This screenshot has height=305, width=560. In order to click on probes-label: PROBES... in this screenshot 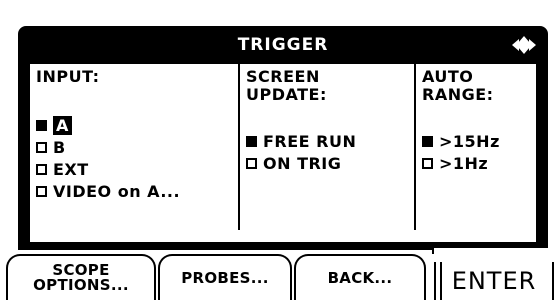, I will do `click(225, 277)`.